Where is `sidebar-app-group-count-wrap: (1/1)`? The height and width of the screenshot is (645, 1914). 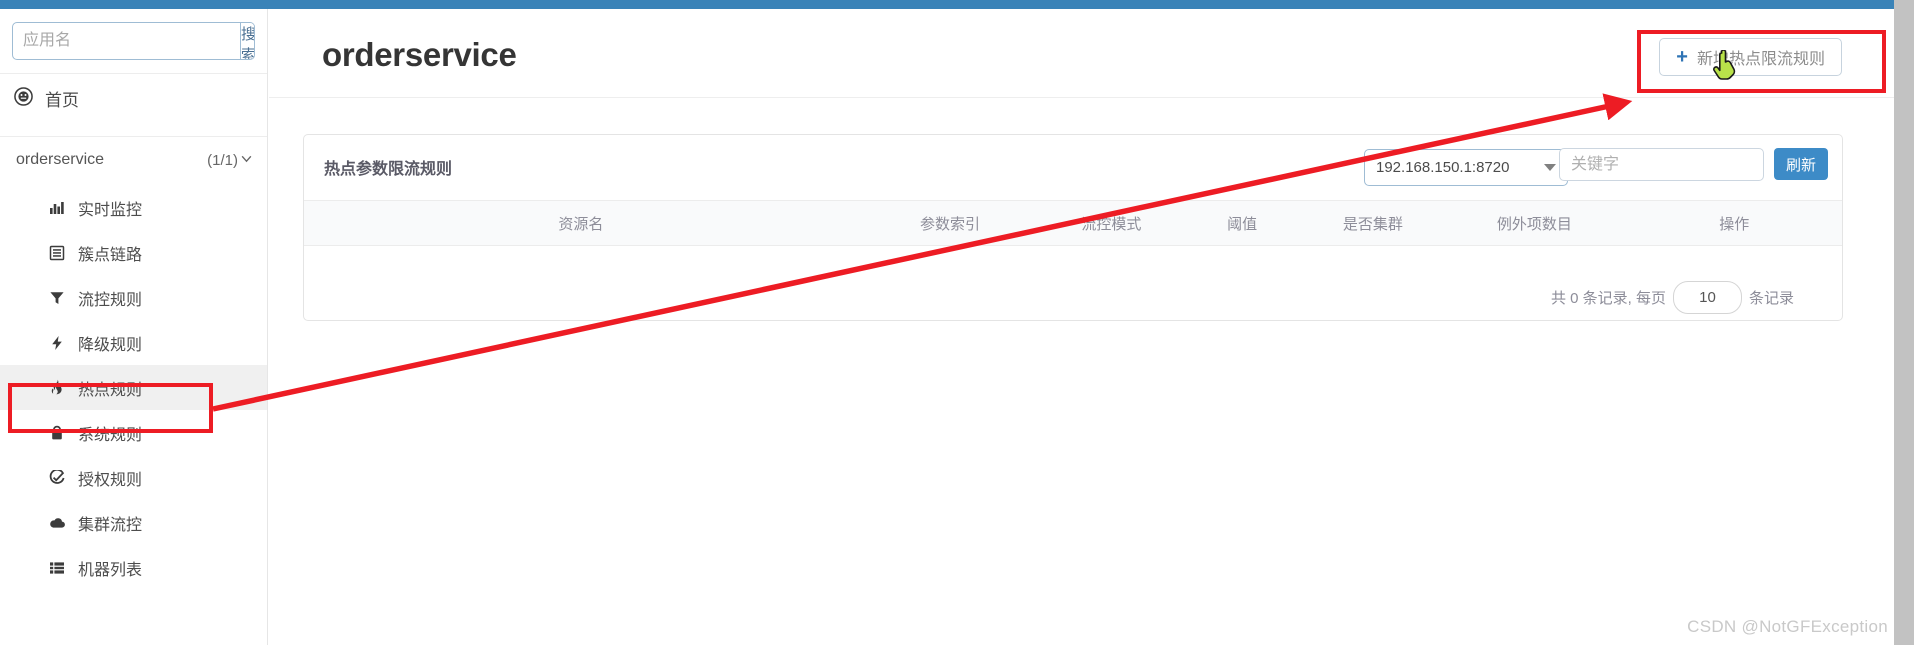 sidebar-app-group-count-wrap: (1/1) is located at coordinates (230, 160).